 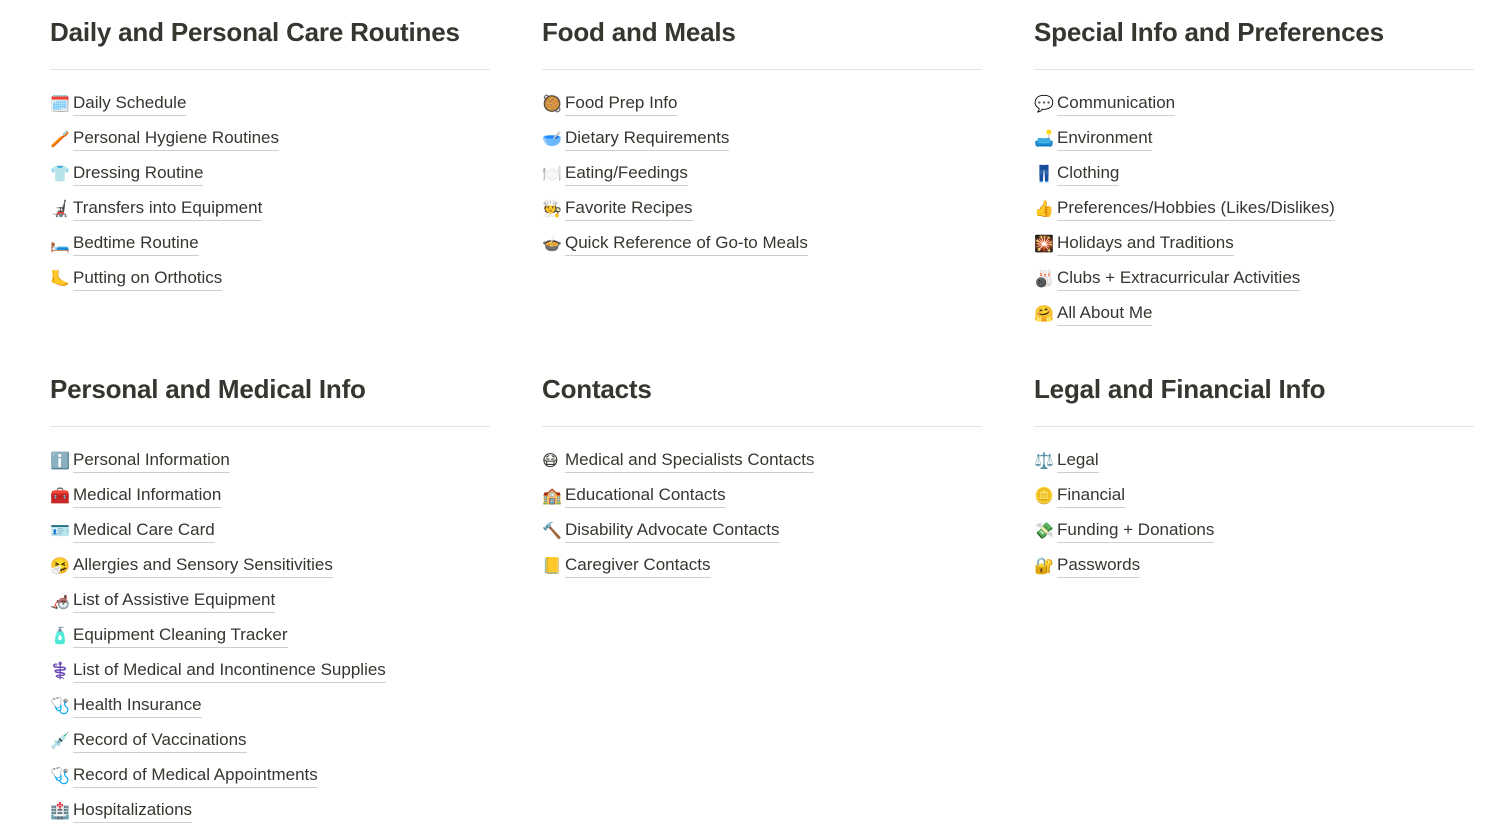 What do you see at coordinates (1254, 495) in the screenshot?
I see `link-row: 🪙 Financial` at bounding box center [1254, 495].